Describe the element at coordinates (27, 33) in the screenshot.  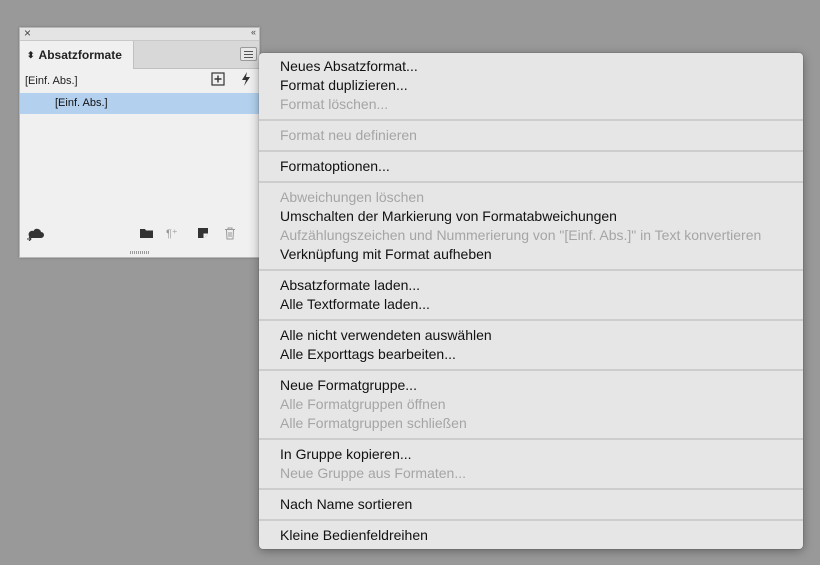
I see `close-icon: ×` at that location.